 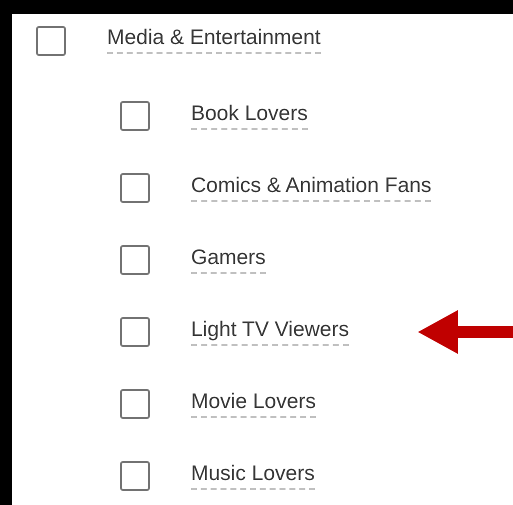 I want to click on checkbox-label: Media & Entertainment, so click(x=214, y=40).